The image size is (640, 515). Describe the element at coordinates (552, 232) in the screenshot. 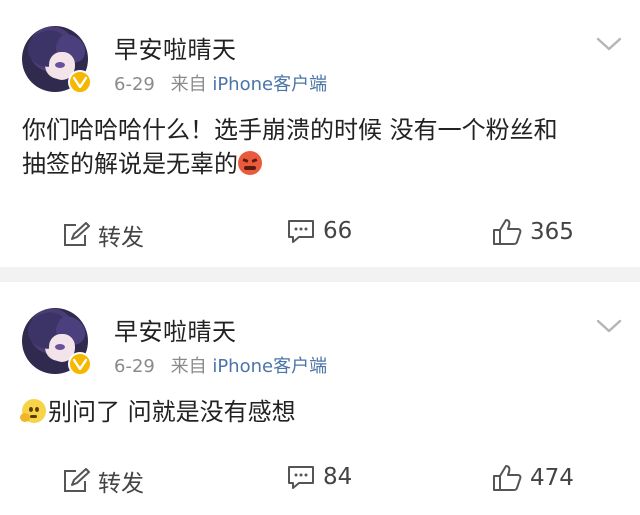

I see `like-count: 365` at that location.